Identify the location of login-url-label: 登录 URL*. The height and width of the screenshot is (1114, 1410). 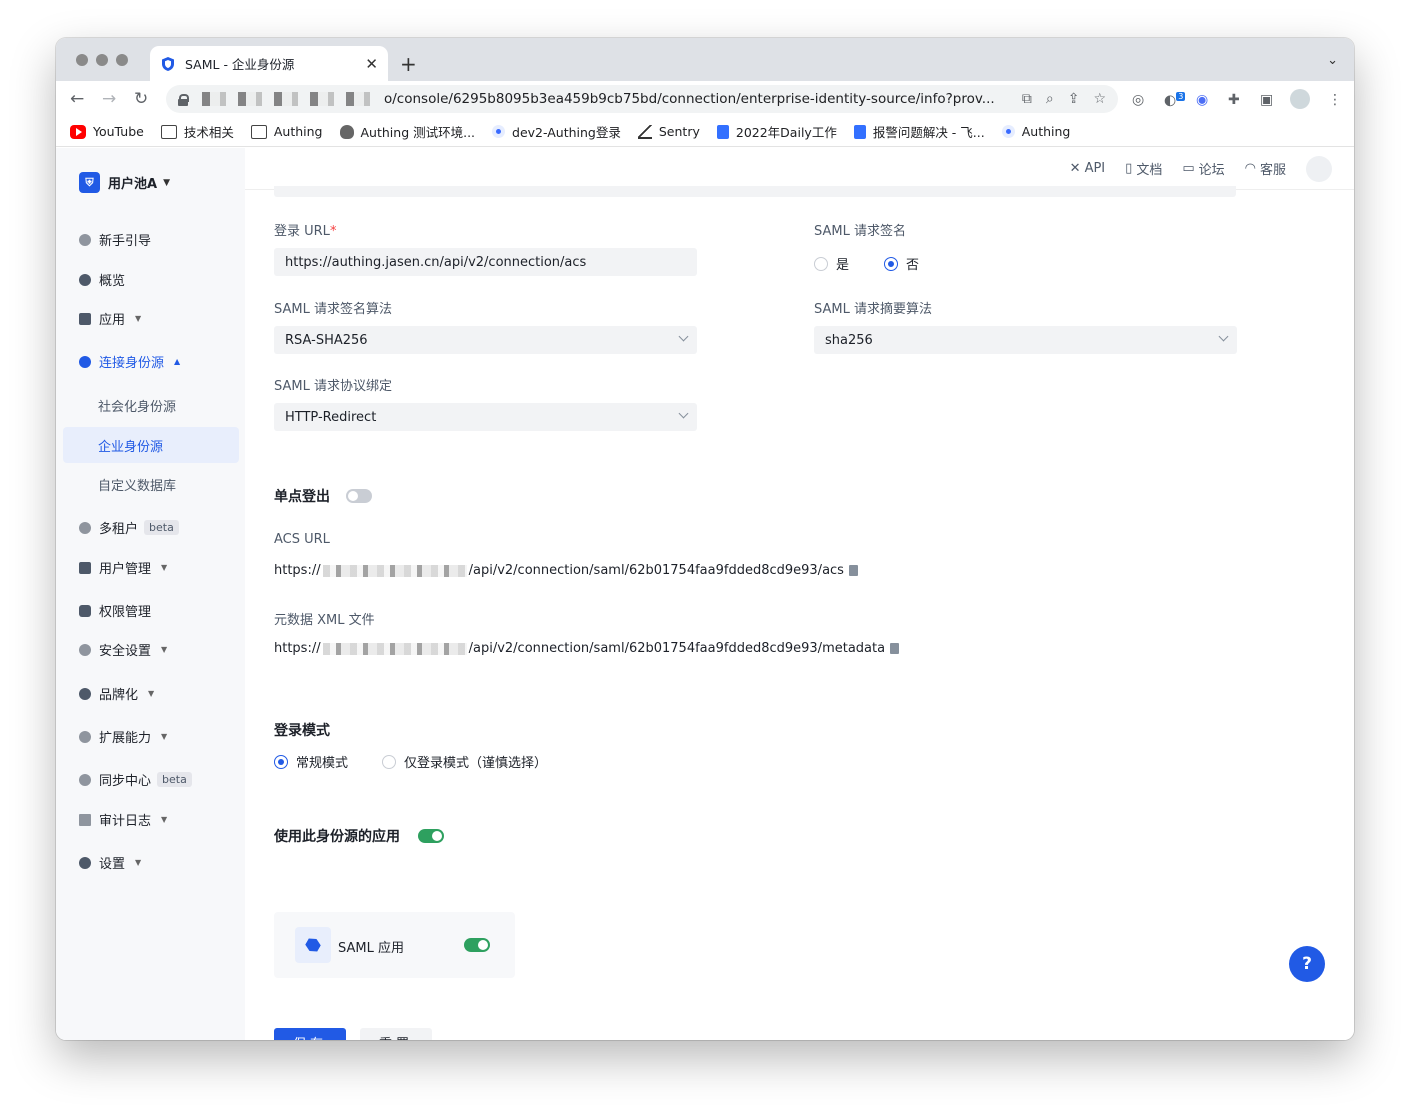
(305, 231).